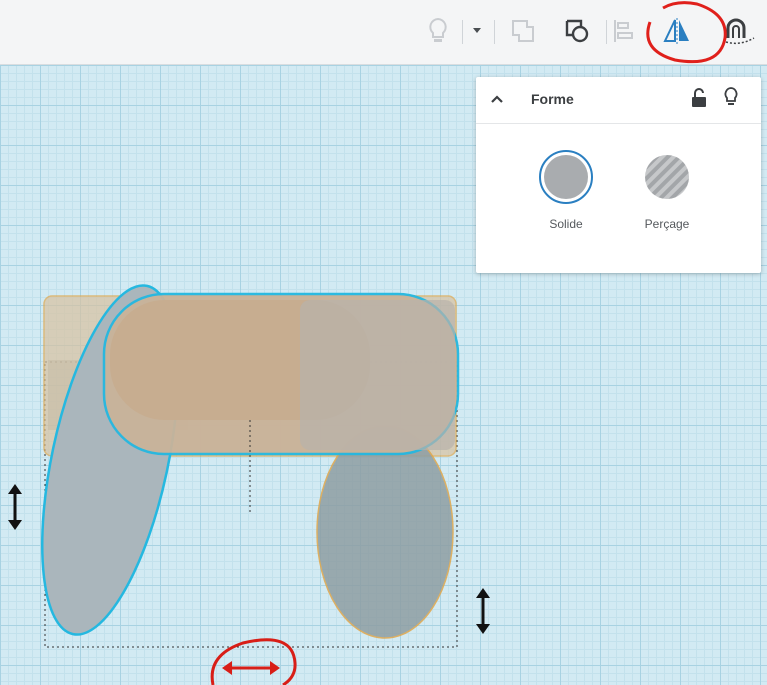 This screenshot has width=767, height=685. What do you see at coordinates (667, 224) in the screenshot?
I see `hole-label: Perçage` at bounding box center [667, 224].